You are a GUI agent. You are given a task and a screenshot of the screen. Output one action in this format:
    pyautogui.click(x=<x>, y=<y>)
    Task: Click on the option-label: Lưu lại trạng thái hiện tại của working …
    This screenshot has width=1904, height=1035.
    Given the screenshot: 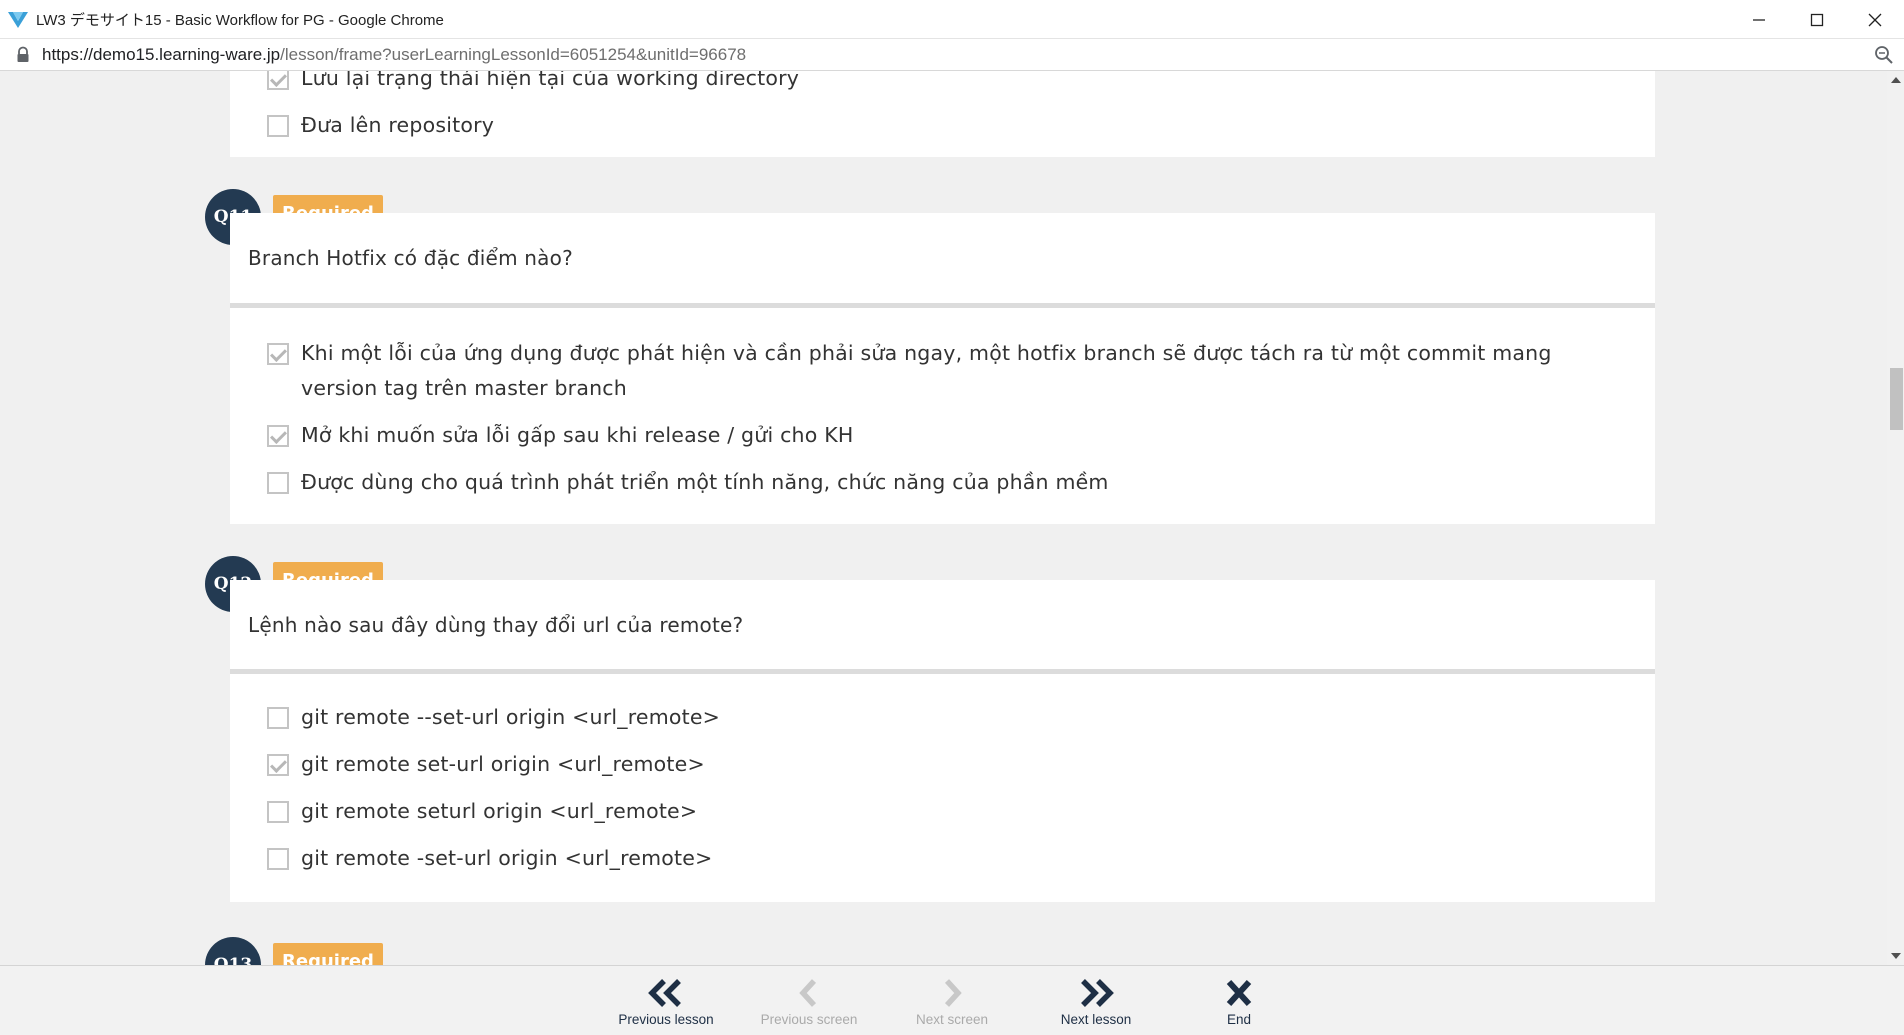 What is the action you would take?
    pyautogui.click(x=550, y=80)
    